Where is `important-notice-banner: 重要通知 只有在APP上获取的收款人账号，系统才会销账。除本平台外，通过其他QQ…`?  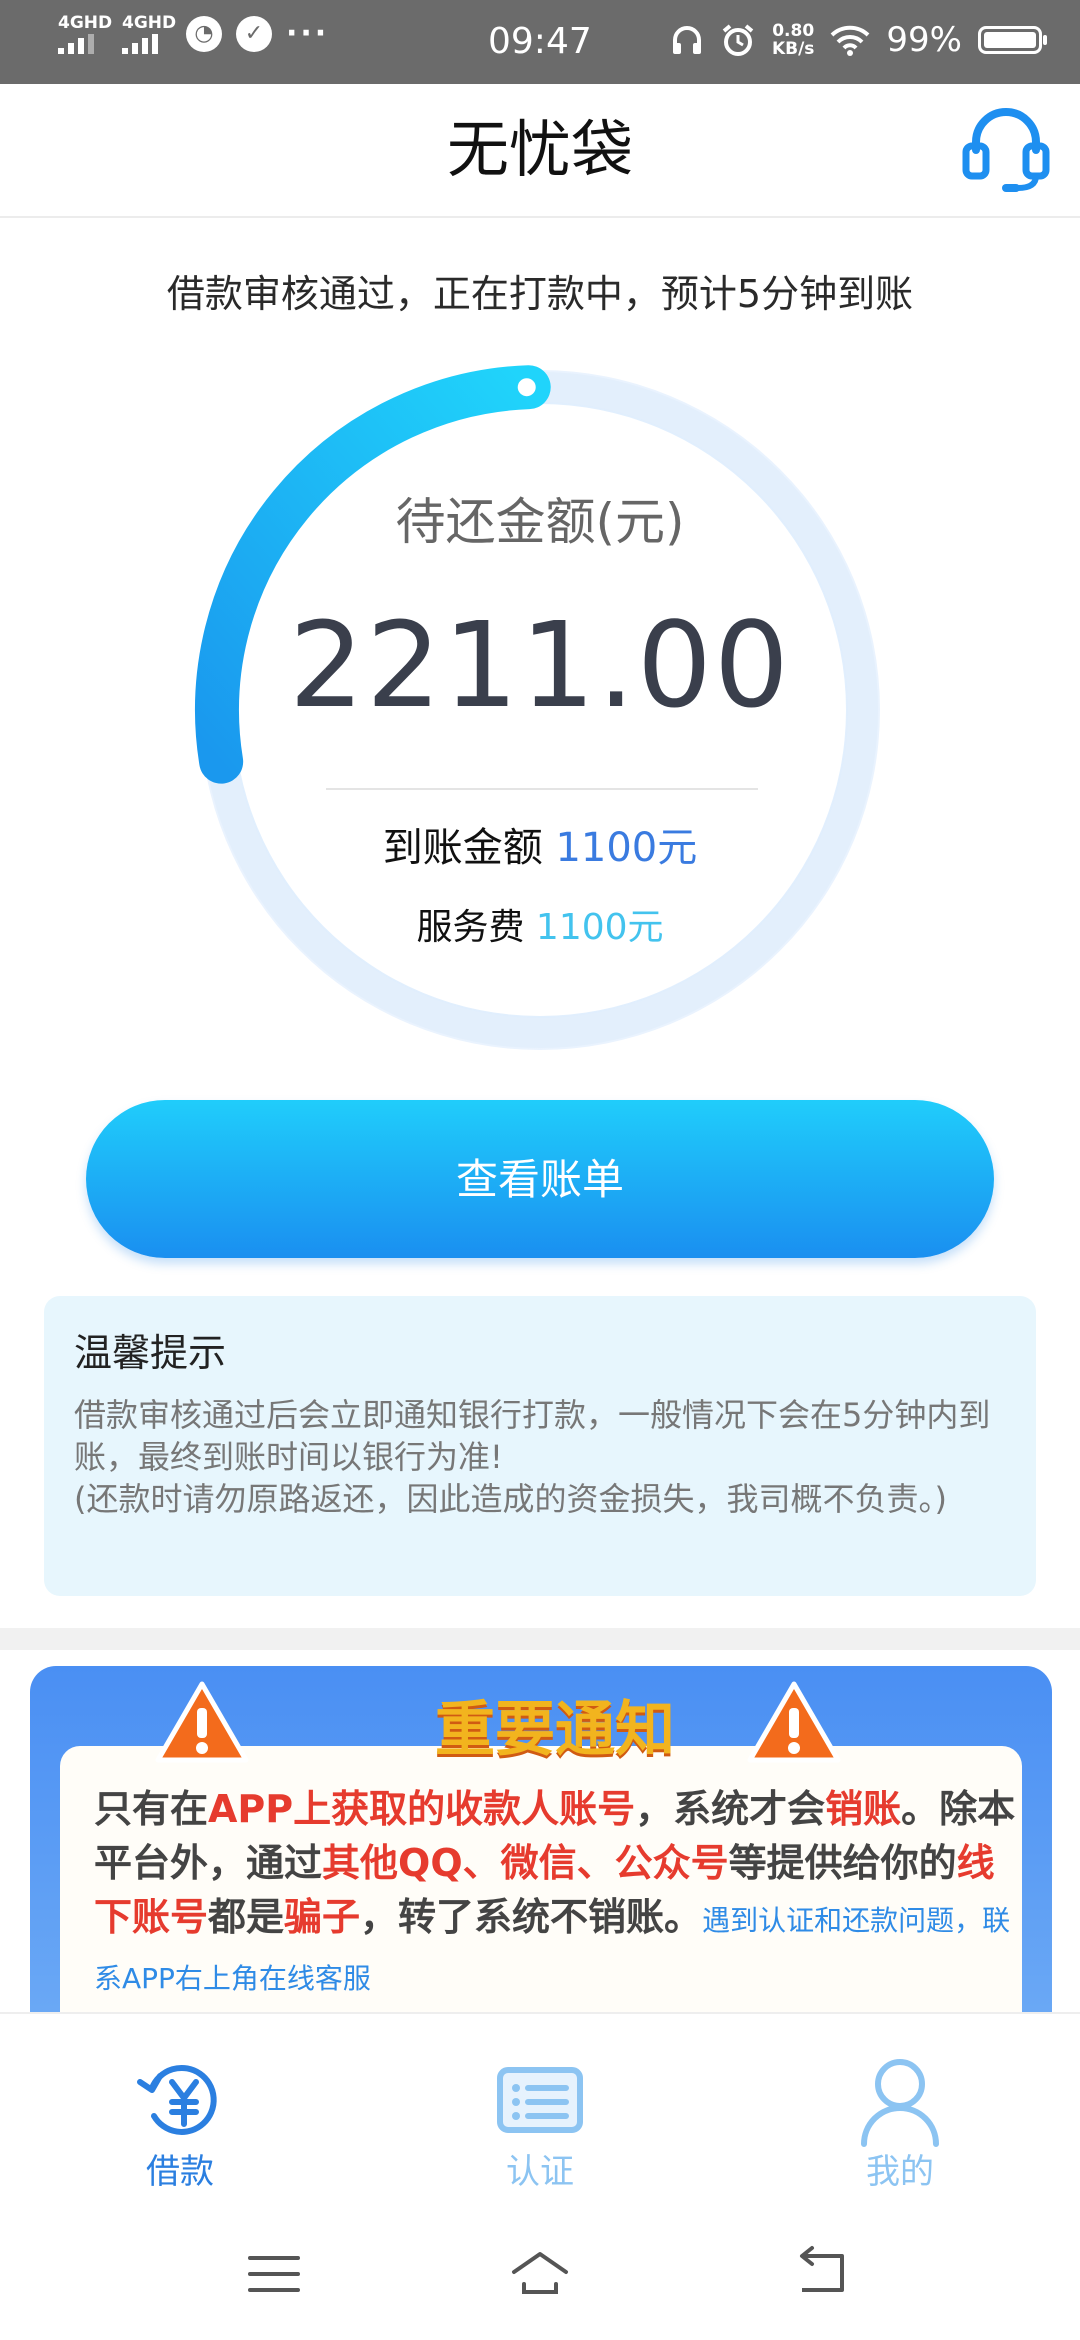
important-notice-banner: 重要通知 只有在APP上获取的收款人账号，系统才会销账。除本平台外，通过其他QQ… is located at coordinates (541, 1839).